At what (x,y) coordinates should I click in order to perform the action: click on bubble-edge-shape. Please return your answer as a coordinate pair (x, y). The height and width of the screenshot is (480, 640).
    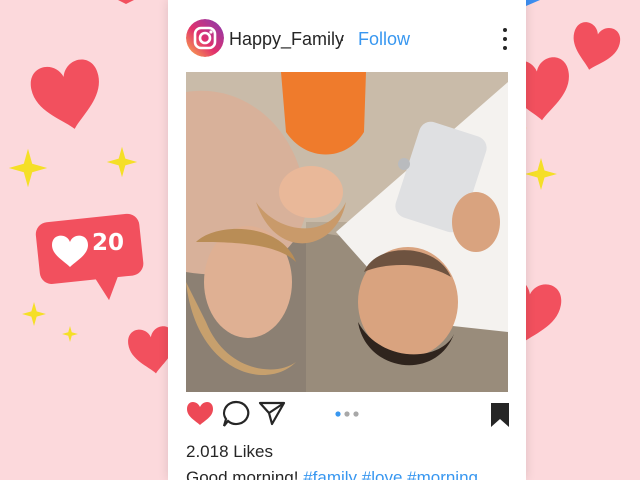
    Looking at the image, I should click on (126, 2).